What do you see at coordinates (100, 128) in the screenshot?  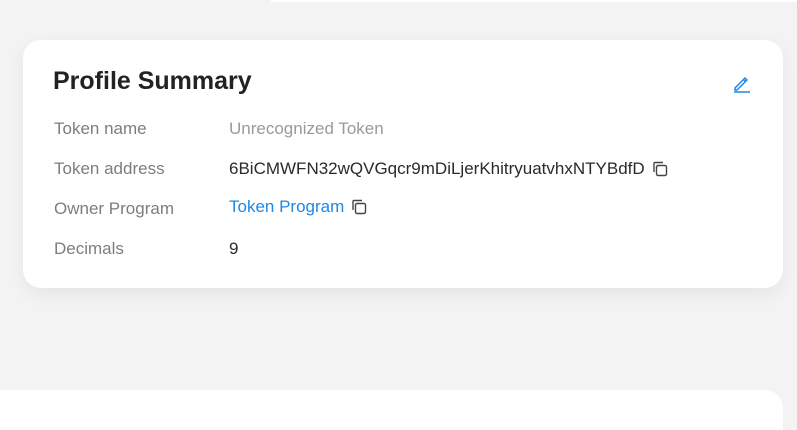 I see `row-label: Token name` at bounding box center [100, 128].